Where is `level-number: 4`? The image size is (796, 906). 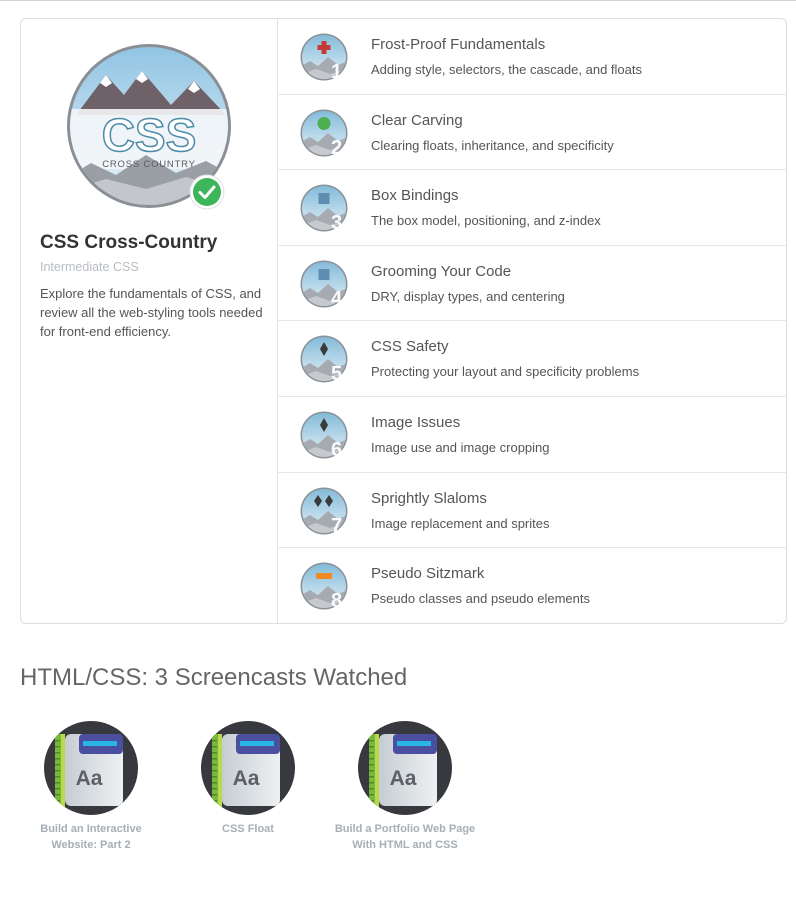 level-number: 4 is located at coordinates (337, 298).